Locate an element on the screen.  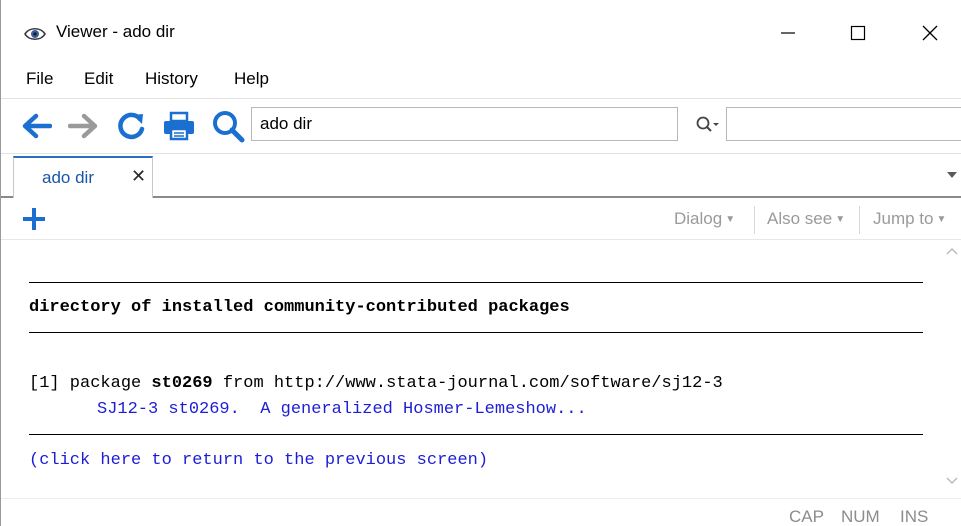
dialog-label: Dialog is located at coordinates (698, 218).